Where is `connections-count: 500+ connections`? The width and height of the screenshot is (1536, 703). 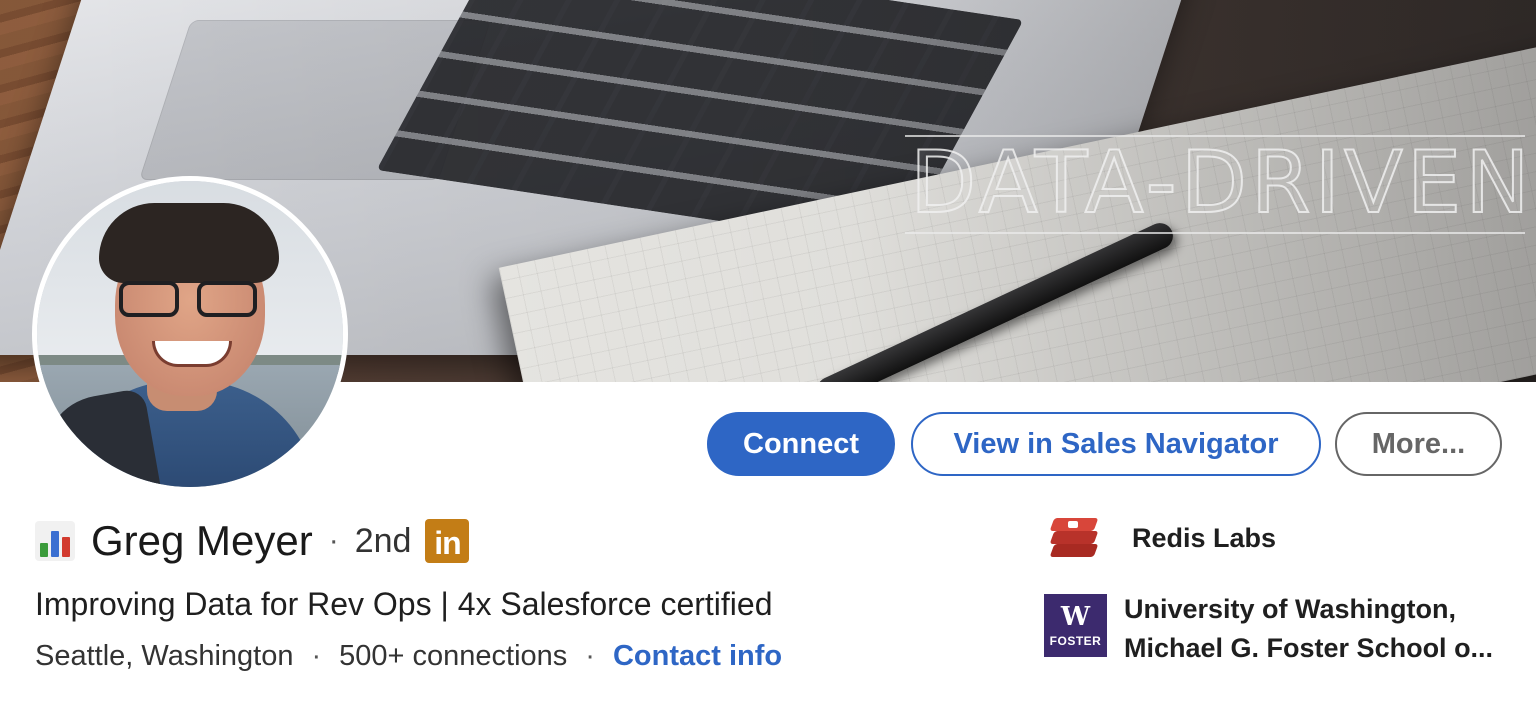
connections-count: 500+ connections is located at coordinates (453, 656).